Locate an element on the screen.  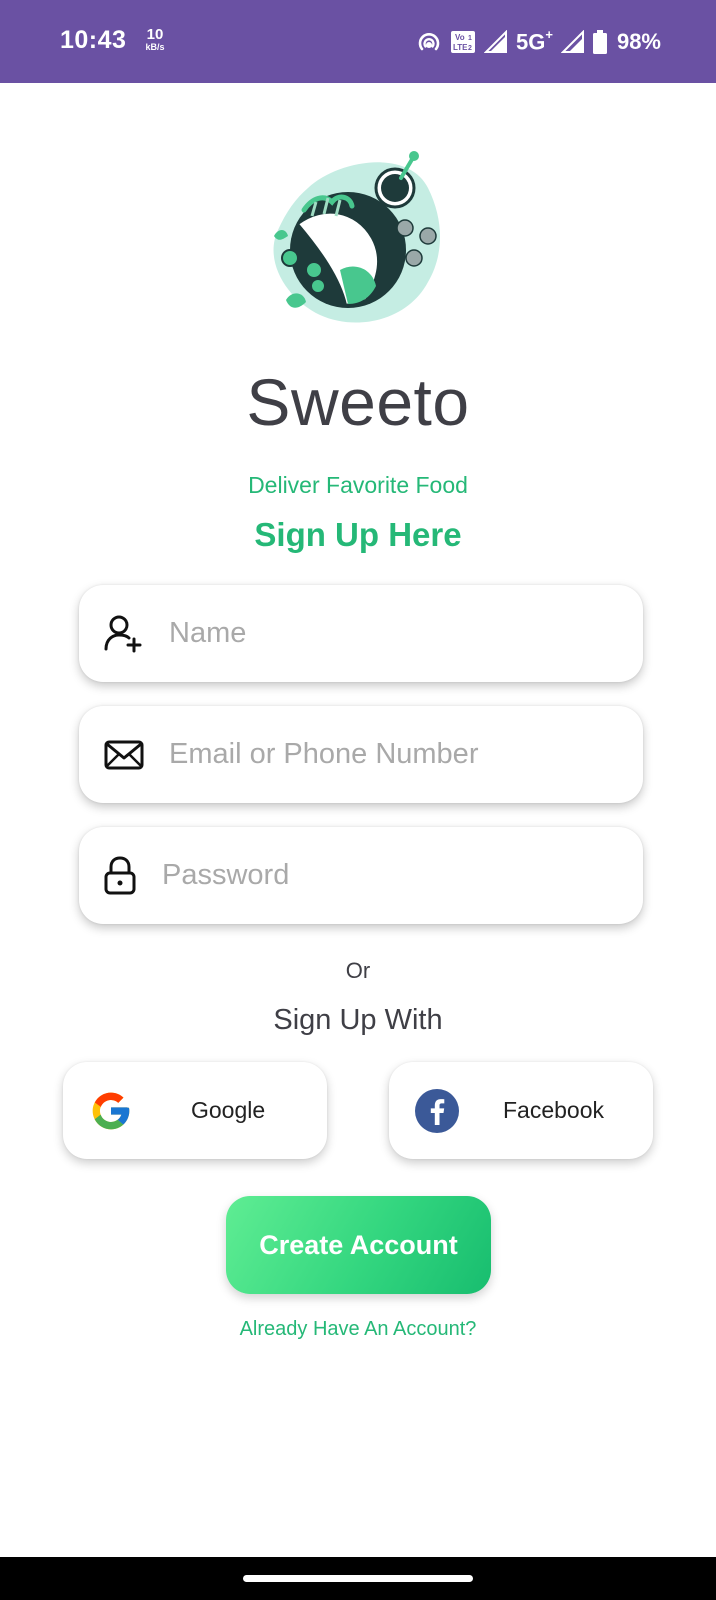
or-divider-text: Or is located at coordinates (358, 970).